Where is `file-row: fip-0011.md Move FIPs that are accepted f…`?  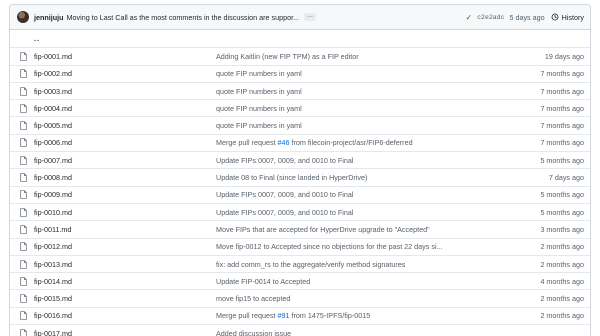 file-row: fip-0011.md Move FIPs that are accepted f… is located at coordinates (300, 228).